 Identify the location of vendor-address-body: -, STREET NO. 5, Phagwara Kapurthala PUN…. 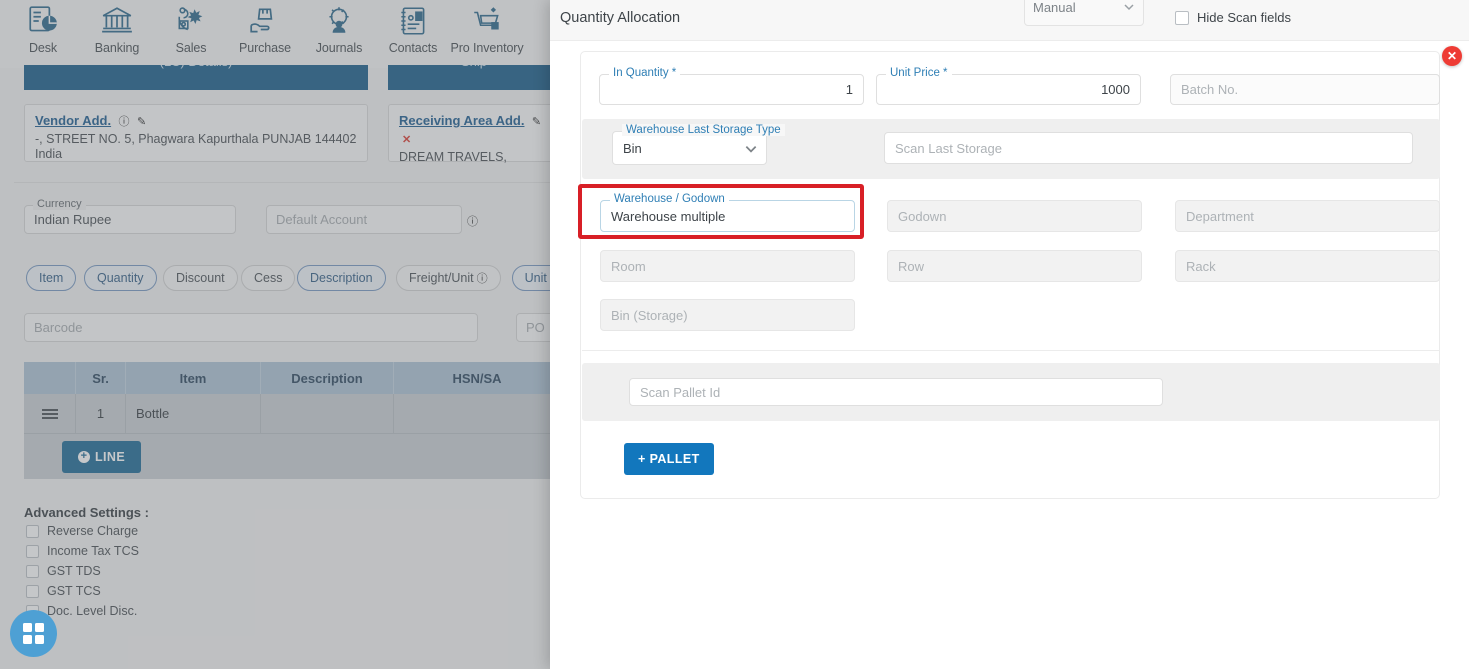
(196, 146).